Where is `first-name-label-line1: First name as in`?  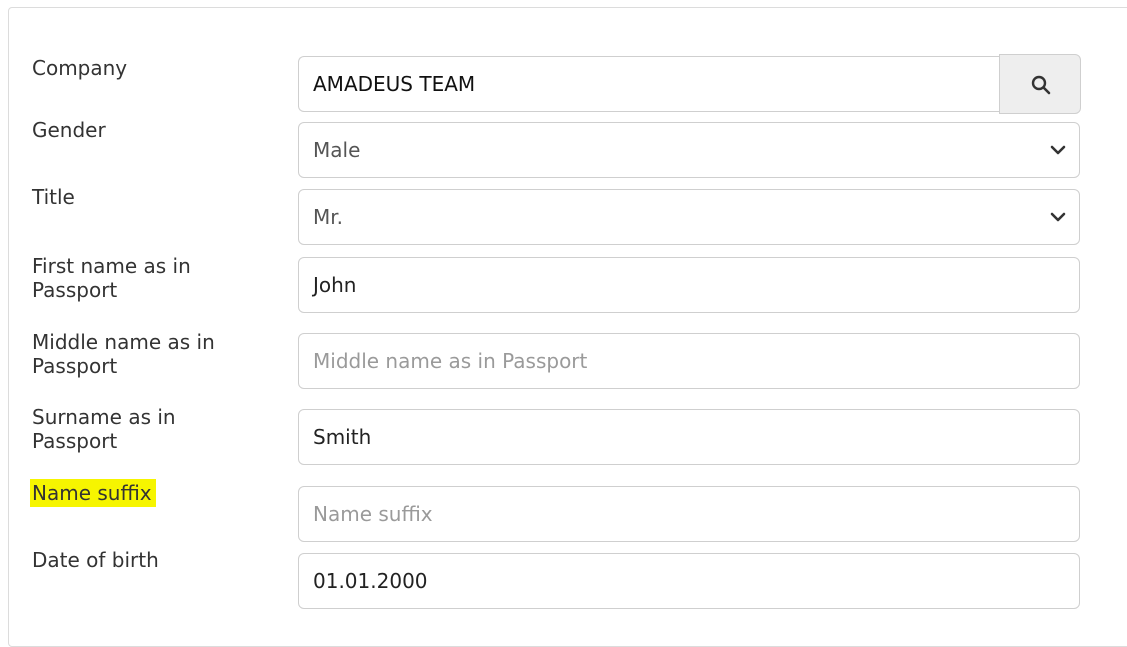
first-name-label-line1: First name as in is located at coordinates (111, 266).